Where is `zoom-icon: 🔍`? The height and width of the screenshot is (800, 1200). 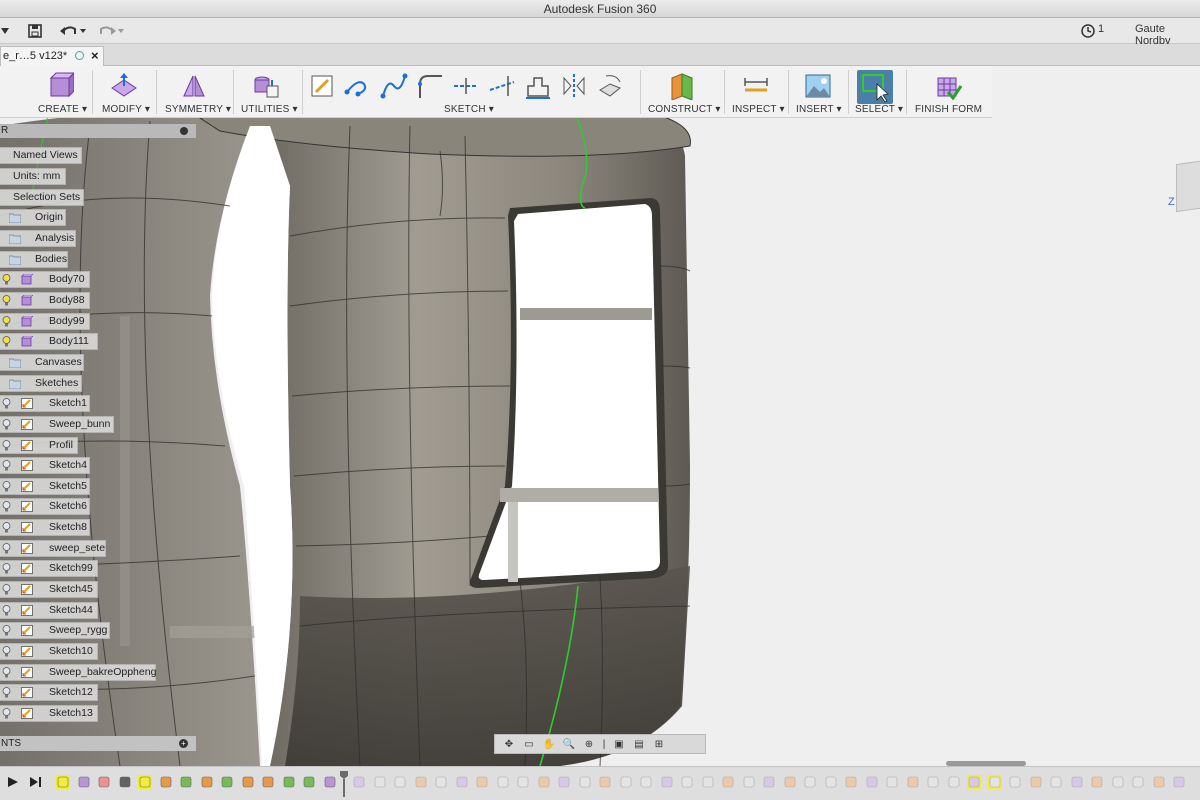 zoom-icon: 🔍 is located at coordinates (569, 744).